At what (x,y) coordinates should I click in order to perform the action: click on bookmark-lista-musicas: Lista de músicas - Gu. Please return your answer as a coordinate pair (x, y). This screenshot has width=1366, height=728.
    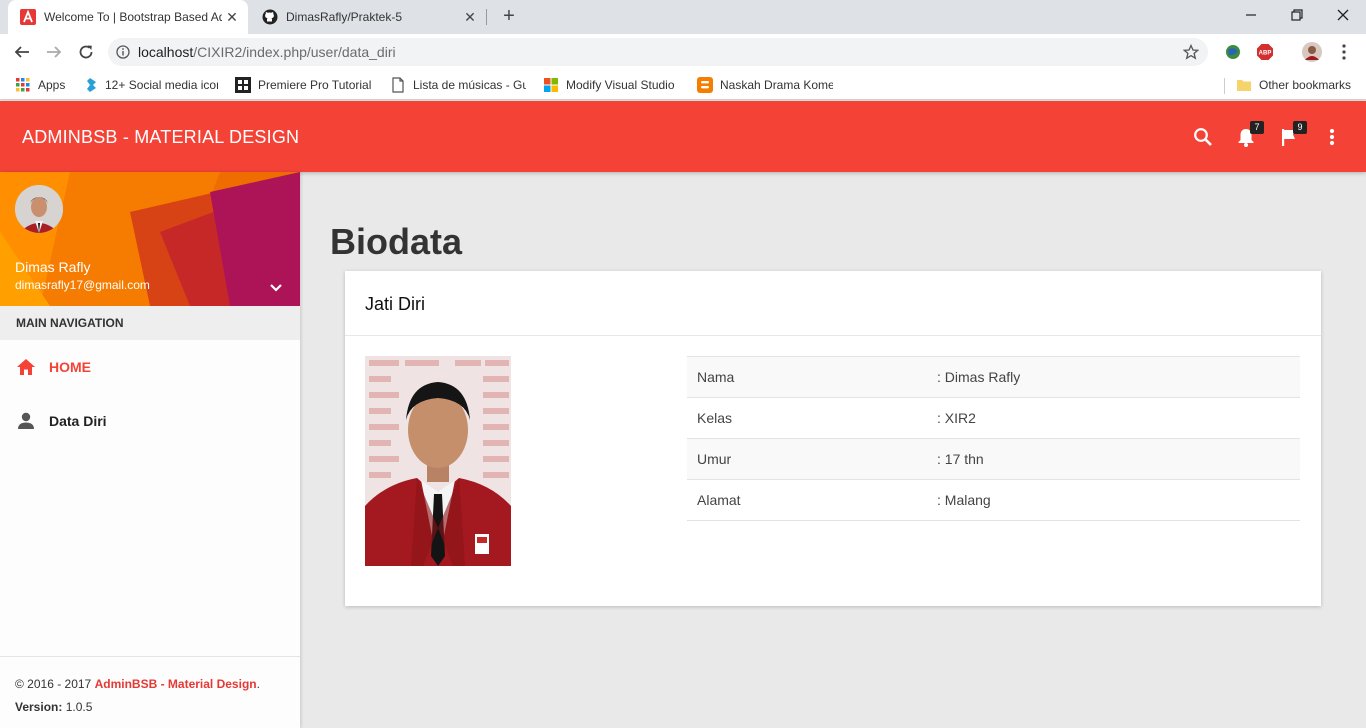
    Looking at the image, I should click on (458, 85).